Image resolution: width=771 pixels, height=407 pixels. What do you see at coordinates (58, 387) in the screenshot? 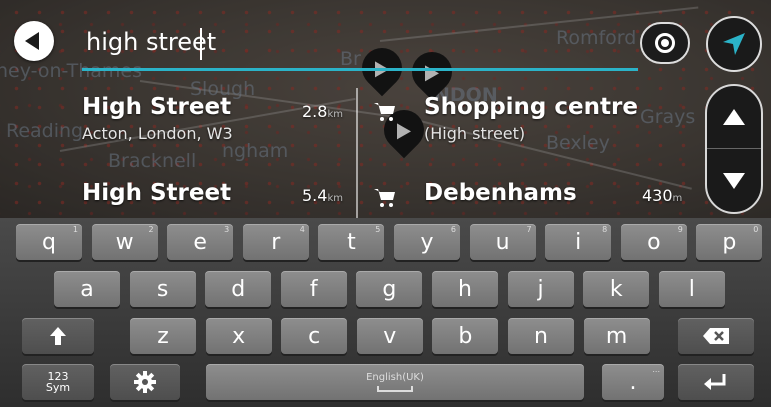
I see `symbols-key-line2: Sym` at bounding box center [58, 387].